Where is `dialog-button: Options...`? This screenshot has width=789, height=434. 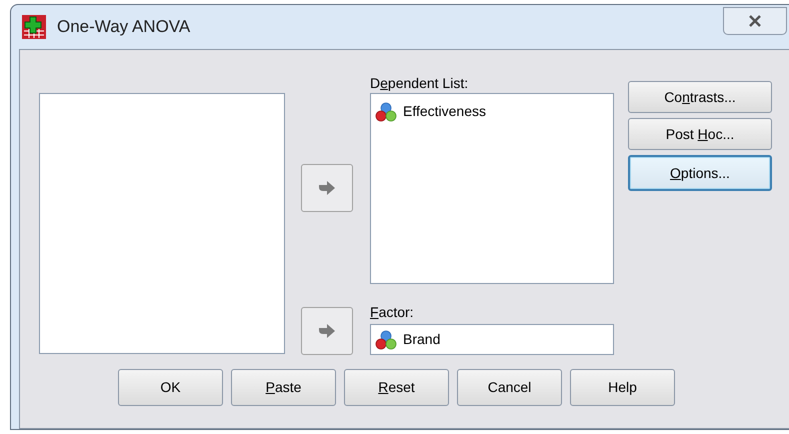 dialog-button: Options... is located at coordinates (700, 173).